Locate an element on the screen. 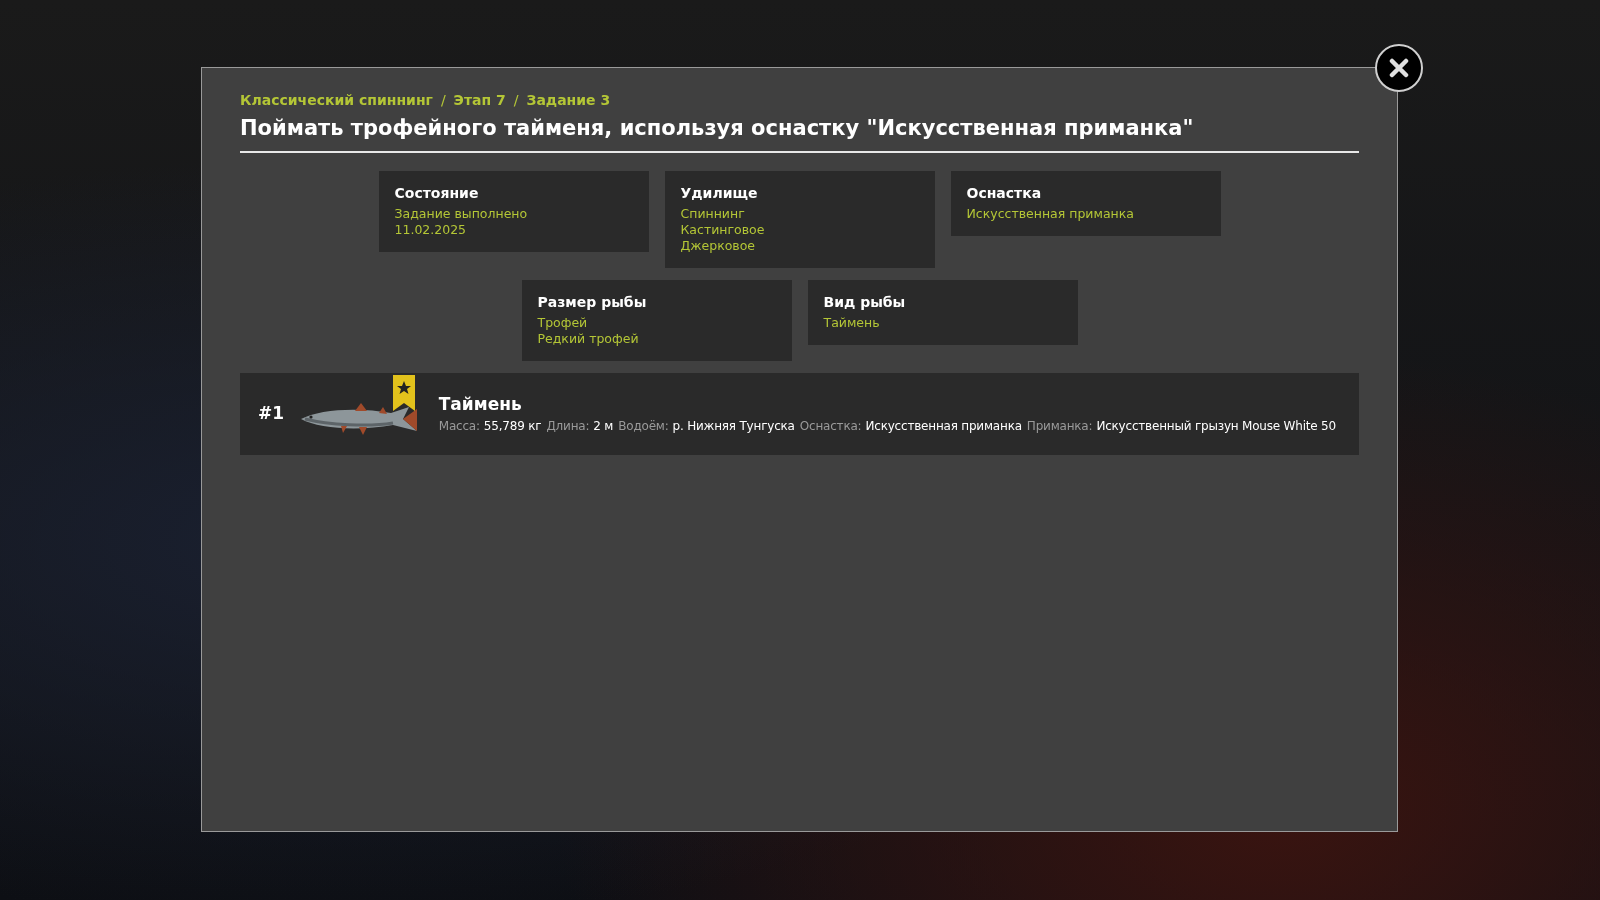 The image size is (1600, 900). detail-label: Длина: is located at coordinates (568, 426).